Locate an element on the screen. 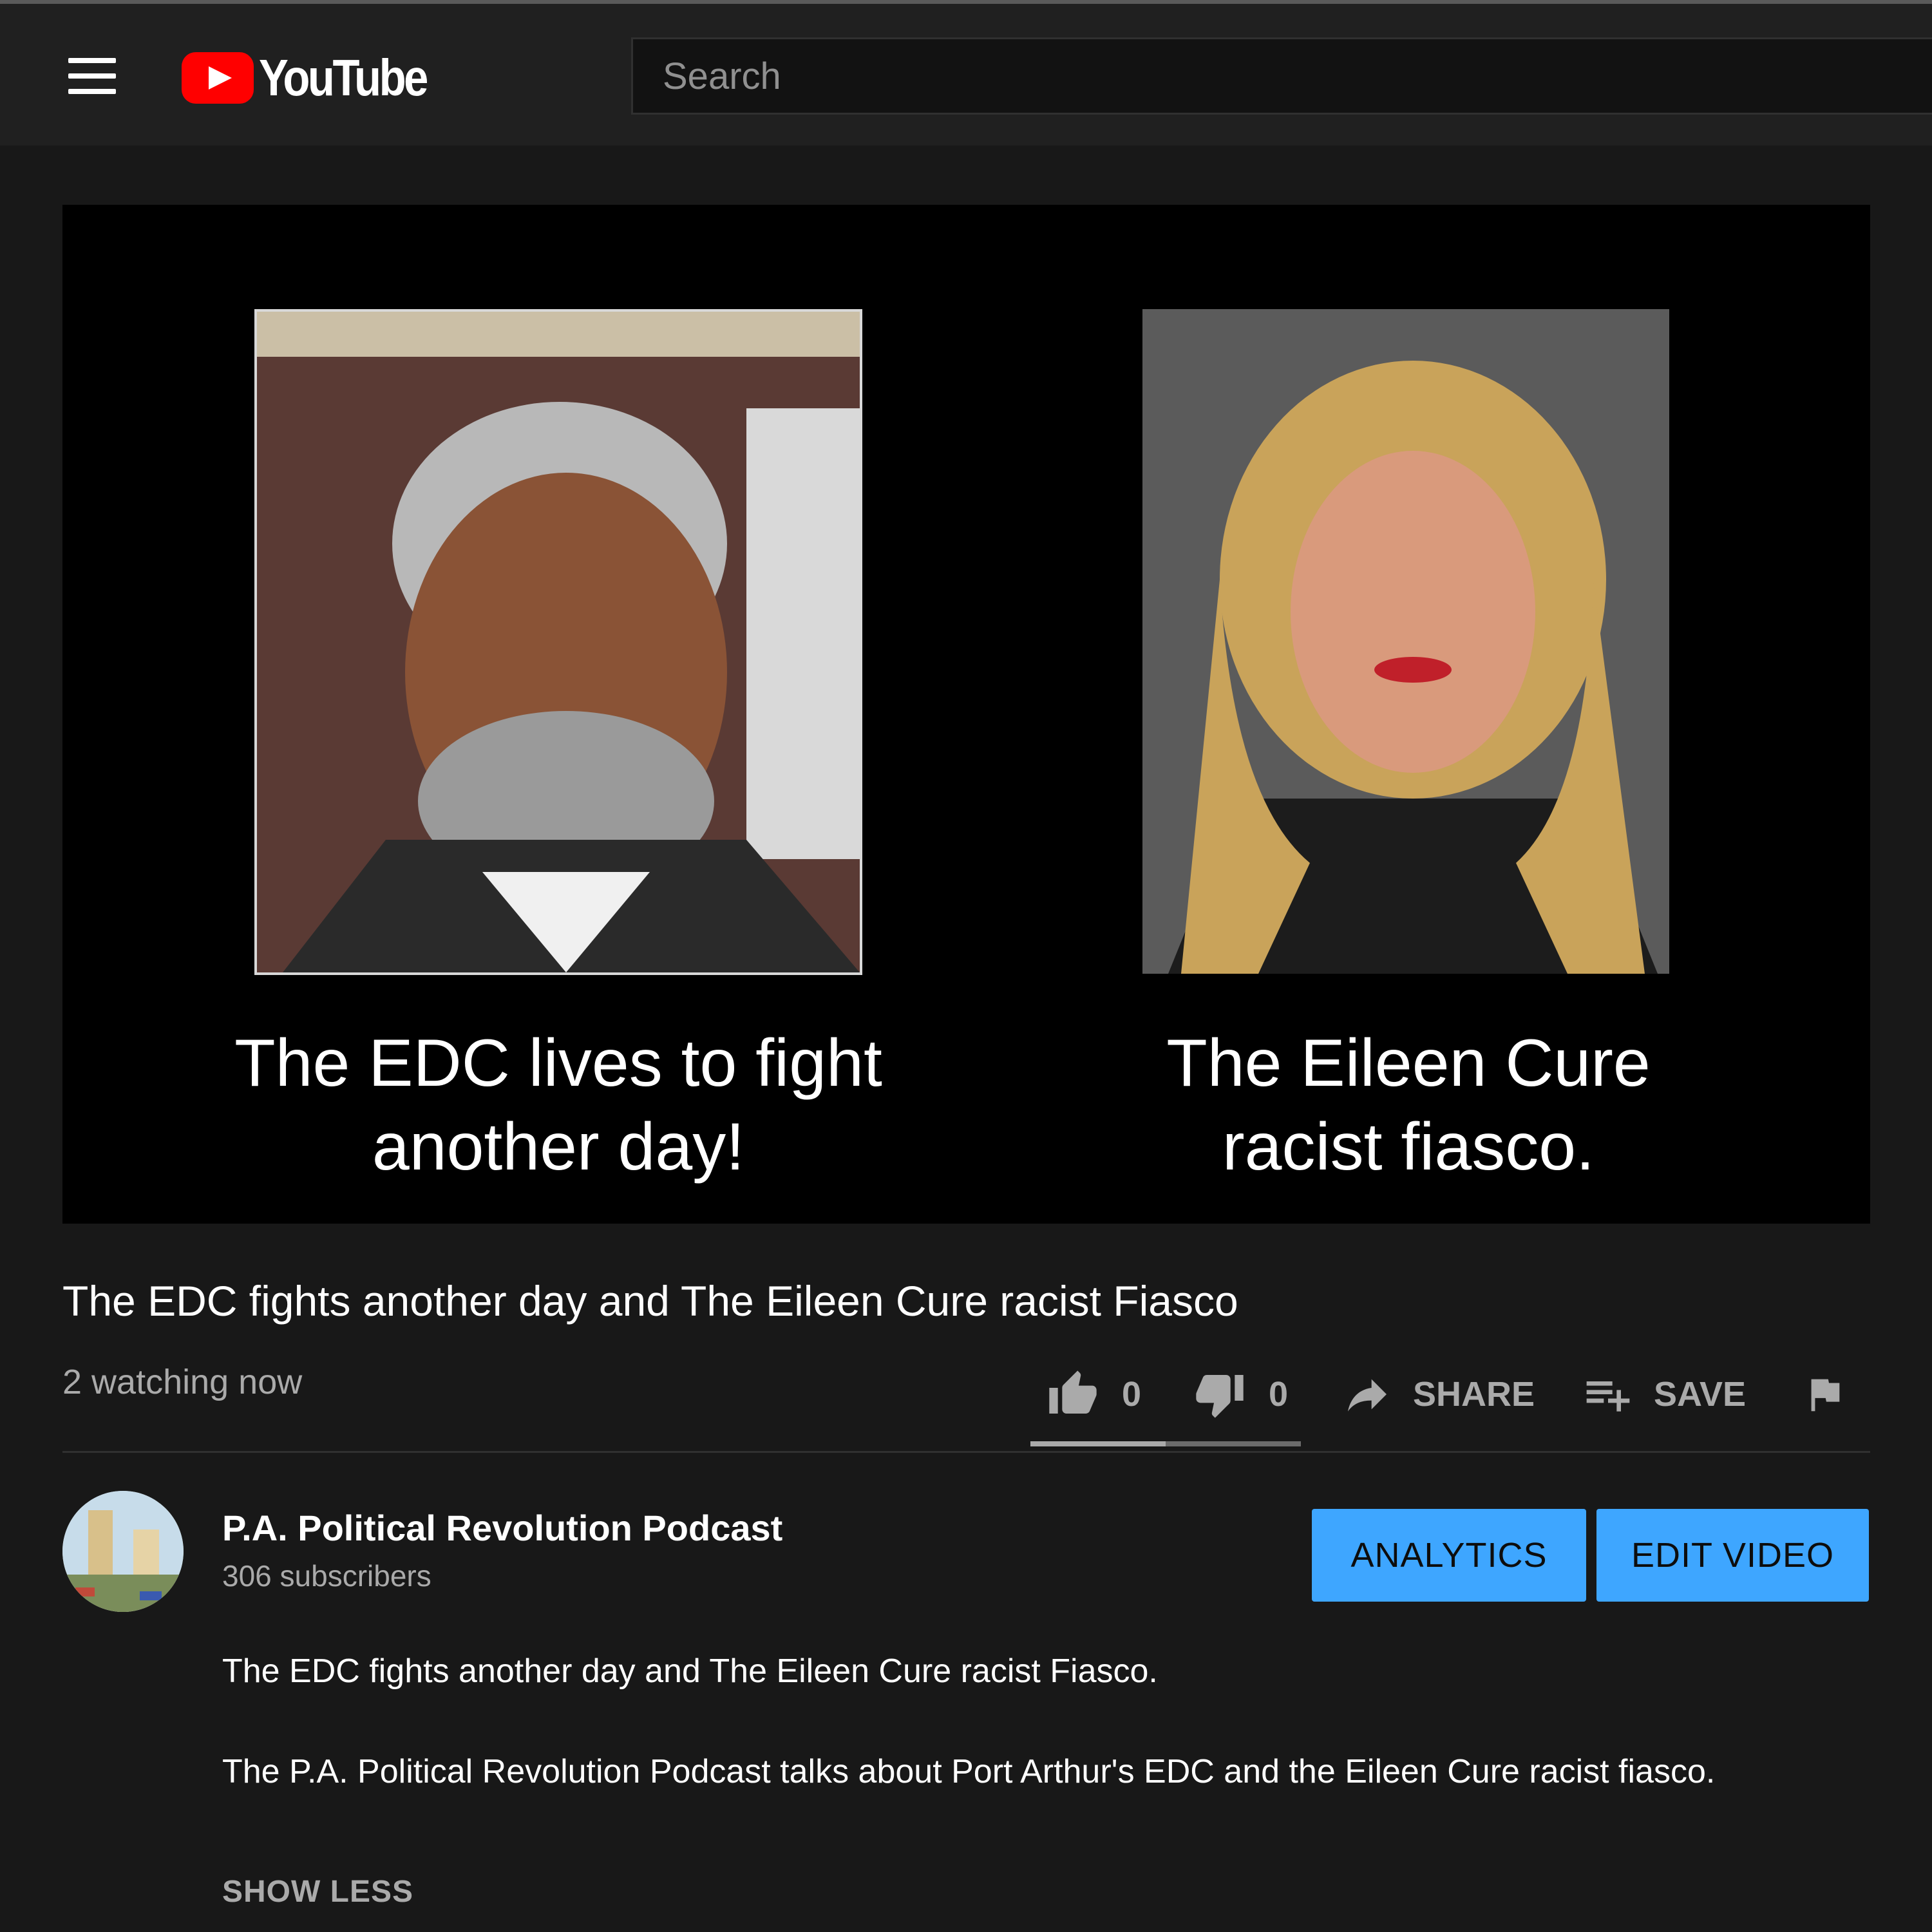 Image resolution: width=1932 pixels, height=1932 pixels. share-button: SHARE is located at coordinates (1438, 1394).